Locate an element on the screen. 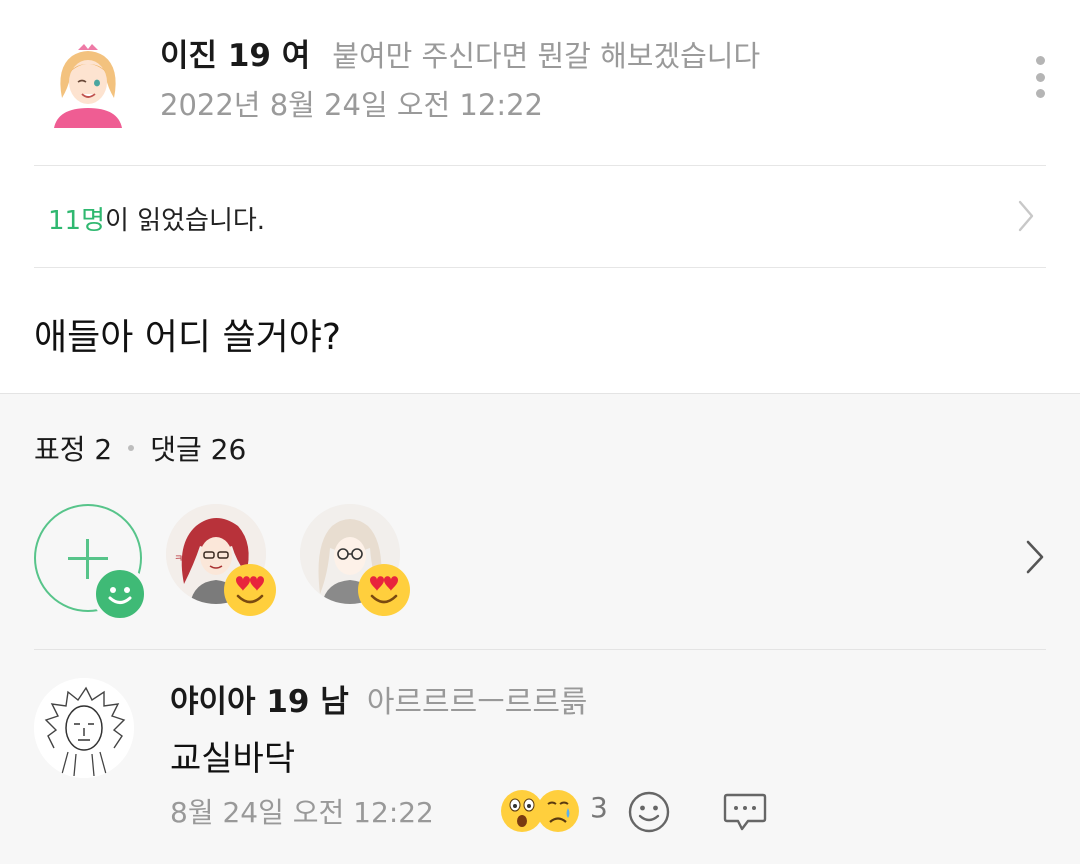  feedback-counts: 표정 2 댓글 26 is located at coordinates (140, 448).